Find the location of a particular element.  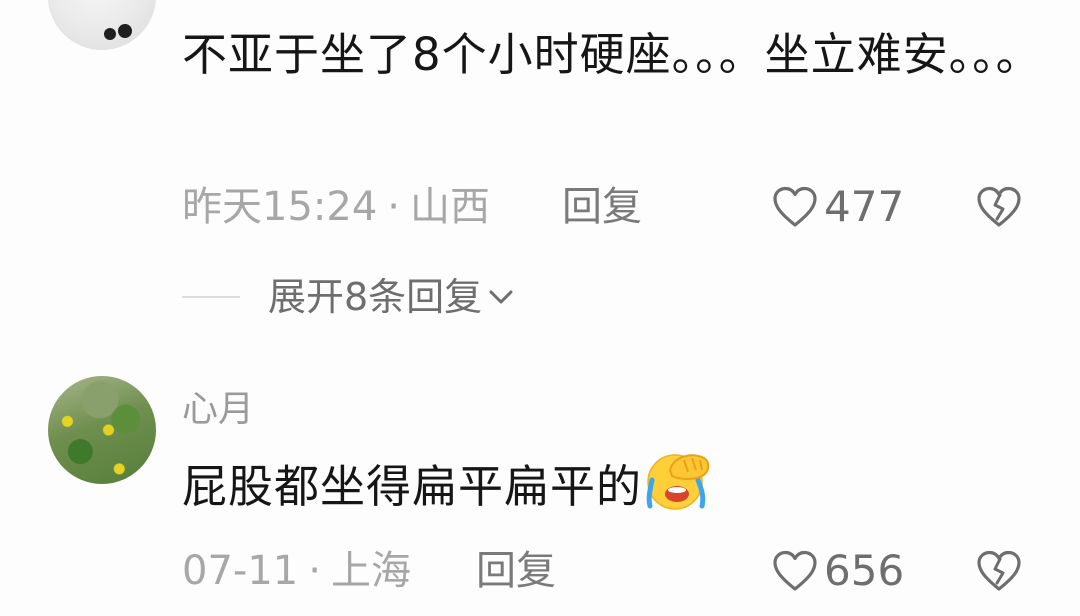

comment-time: 昨天15:24 is located at coordinates (280, 207).